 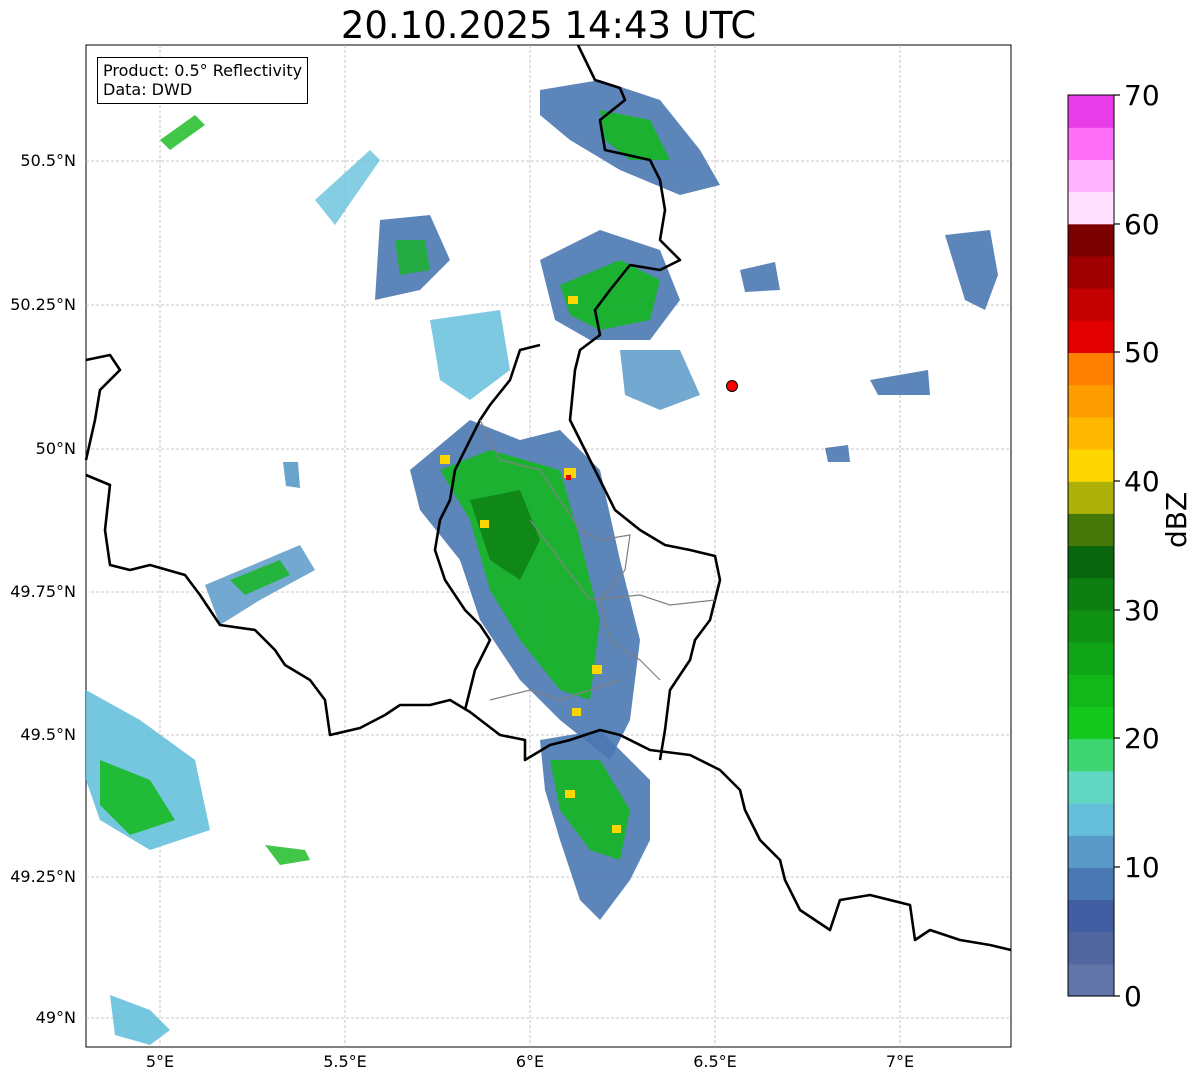 I want to click on product-label: Product: 0.5° Reflectivity, so click(x=203, y=70).